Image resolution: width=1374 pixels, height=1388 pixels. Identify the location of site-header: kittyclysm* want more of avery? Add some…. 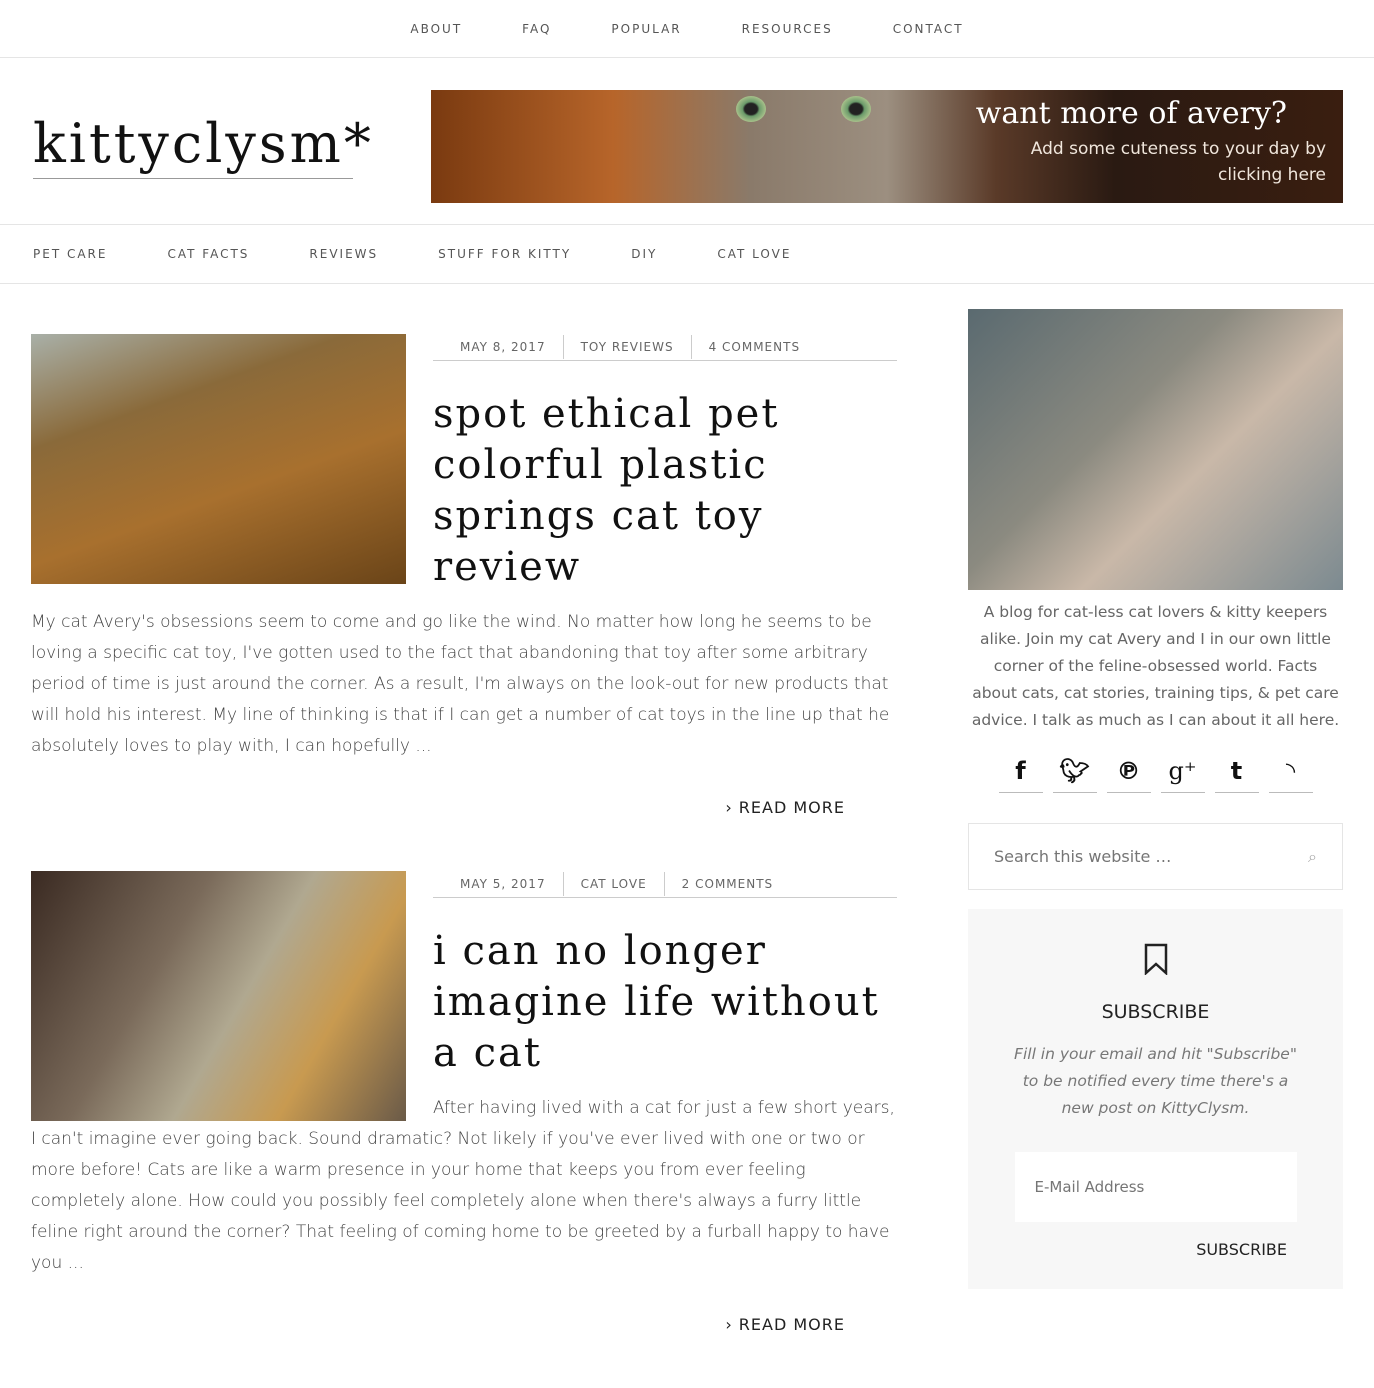
(687, 141).